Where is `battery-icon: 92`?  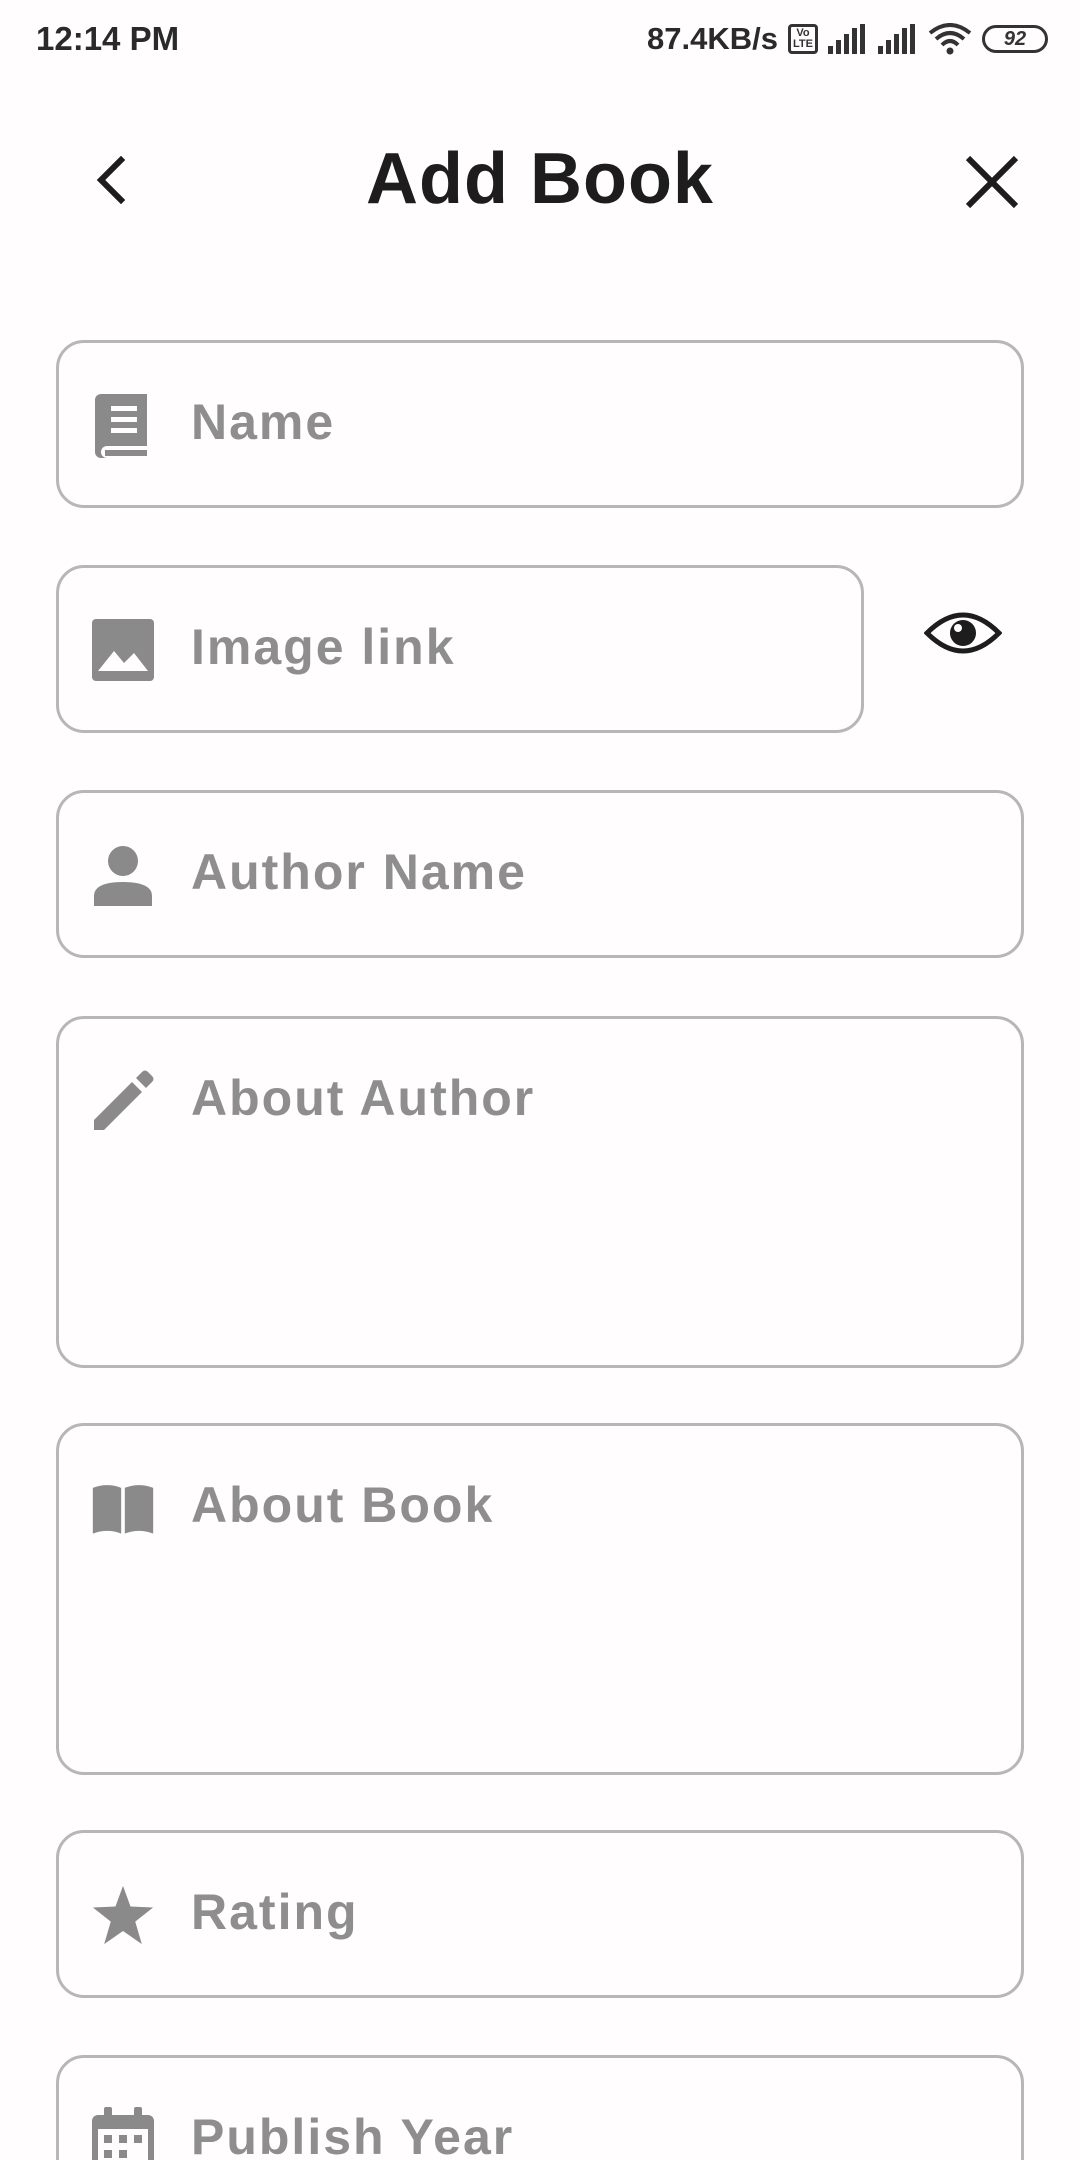
battery-icon: 92 is located at coordinates (1015, 39).